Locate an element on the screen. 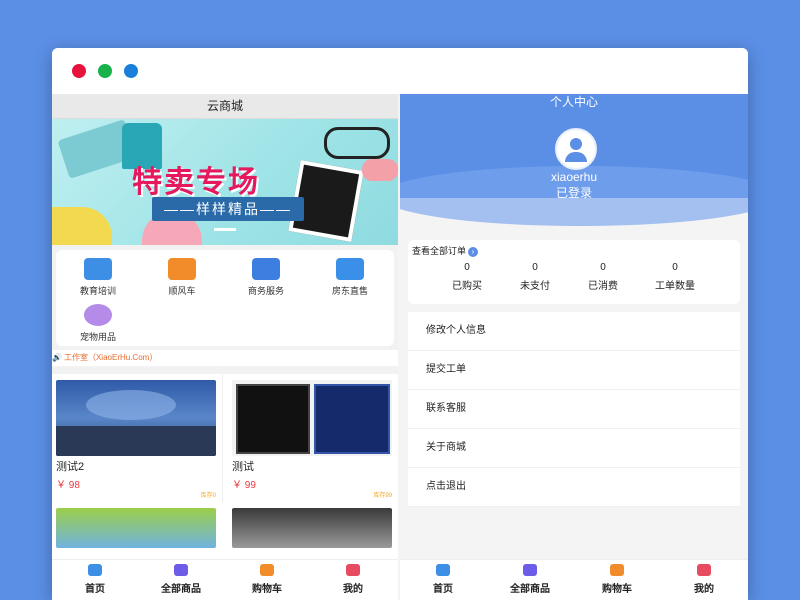 Image resolution: width=800 pixels, height=600 pixels. promo-banner: 特卖专场 ——样样精品—— is located at coordinates (225, 182).